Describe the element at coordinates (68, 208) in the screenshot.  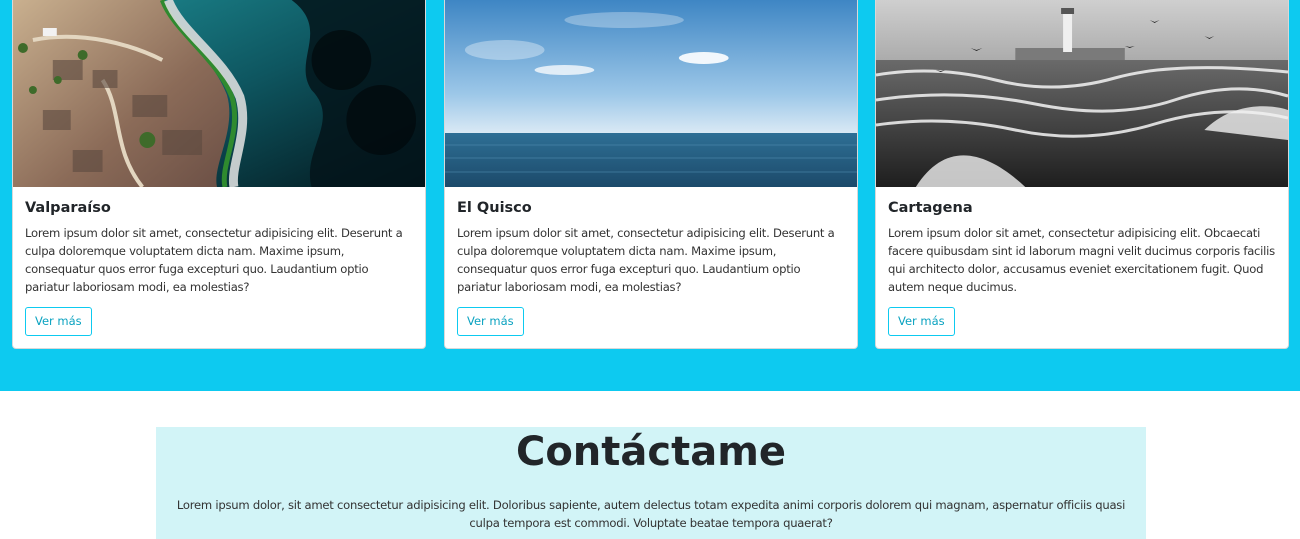
I see `card-title: Valparaíso` at that location.